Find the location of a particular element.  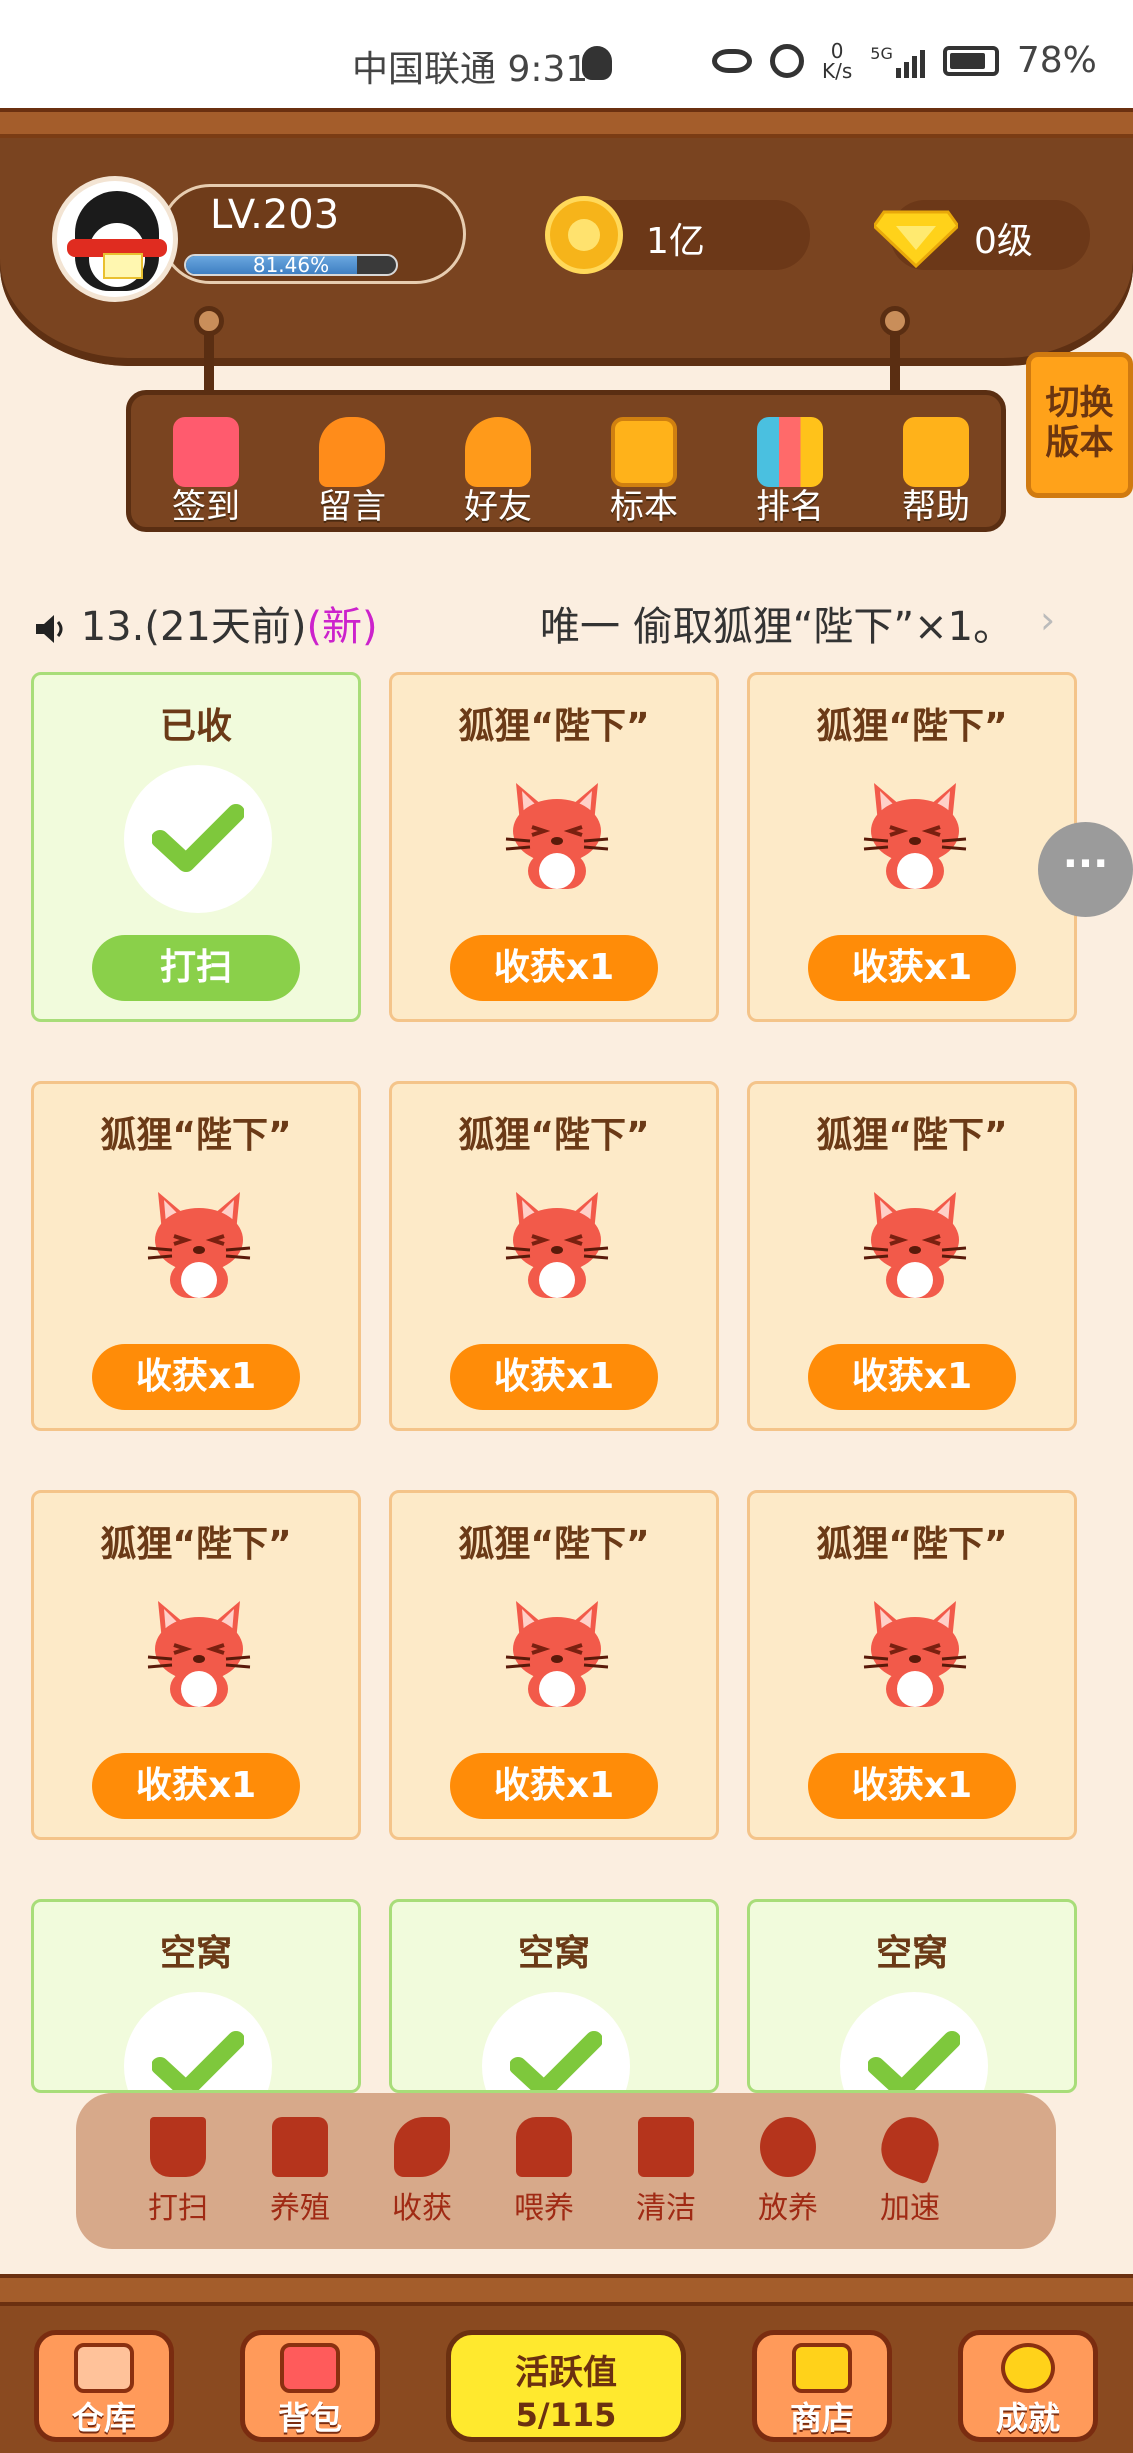

rocket-icon is located at coordinates (910, 2147).